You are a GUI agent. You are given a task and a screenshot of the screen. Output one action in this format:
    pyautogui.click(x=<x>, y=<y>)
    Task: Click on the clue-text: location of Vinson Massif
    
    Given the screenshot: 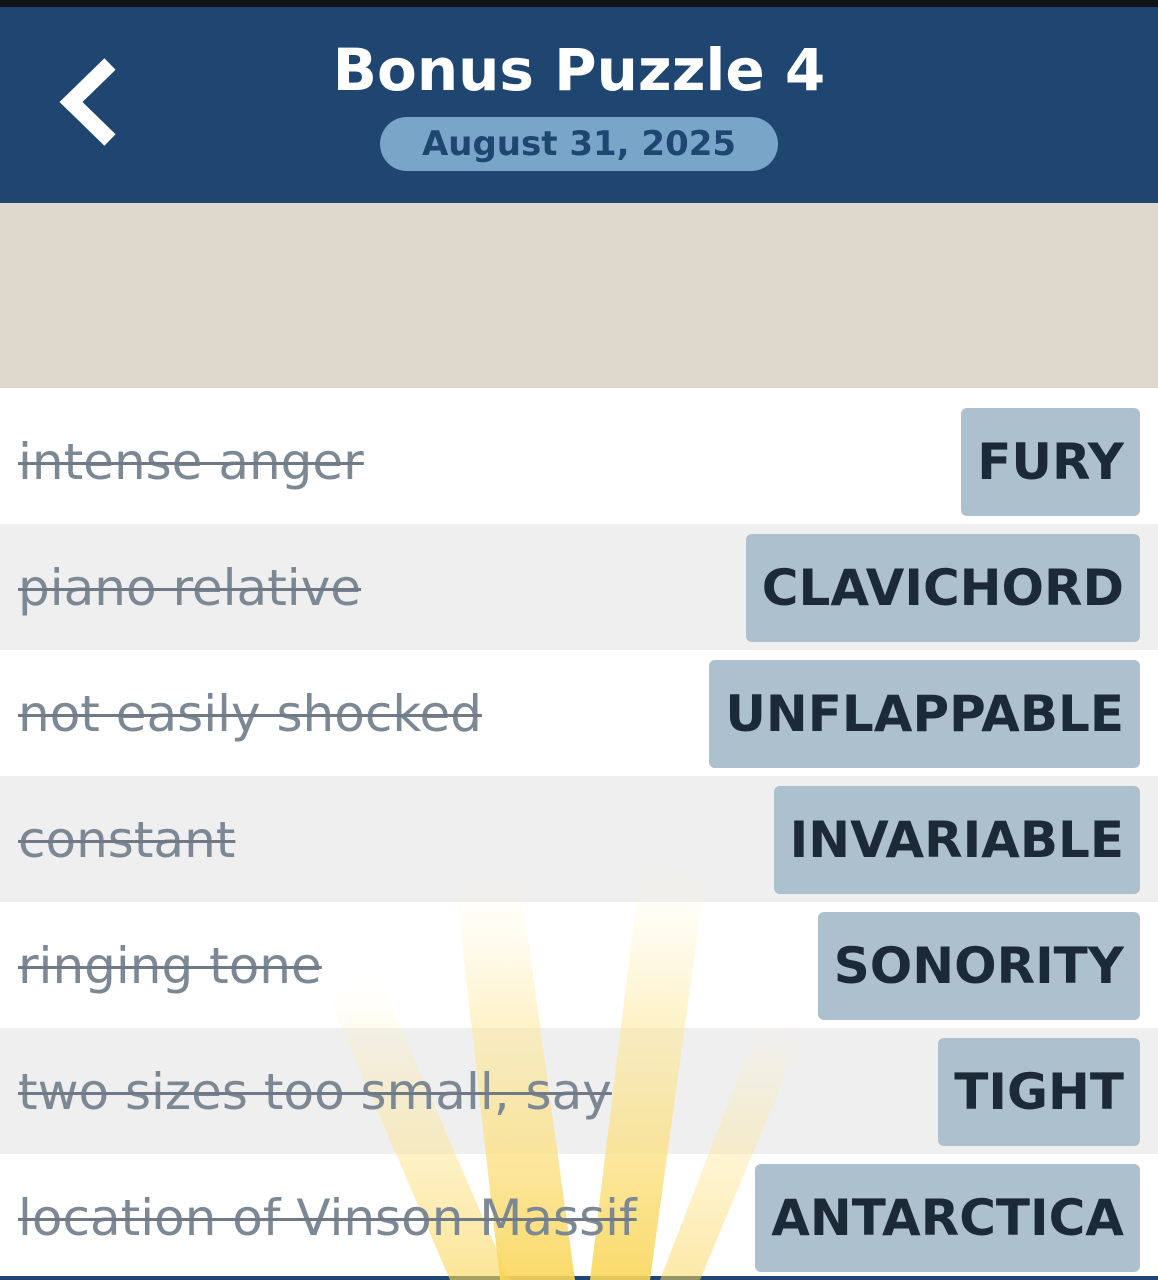 What is the action you would take?
    pyautogui.click(x=327, y=1218)
    